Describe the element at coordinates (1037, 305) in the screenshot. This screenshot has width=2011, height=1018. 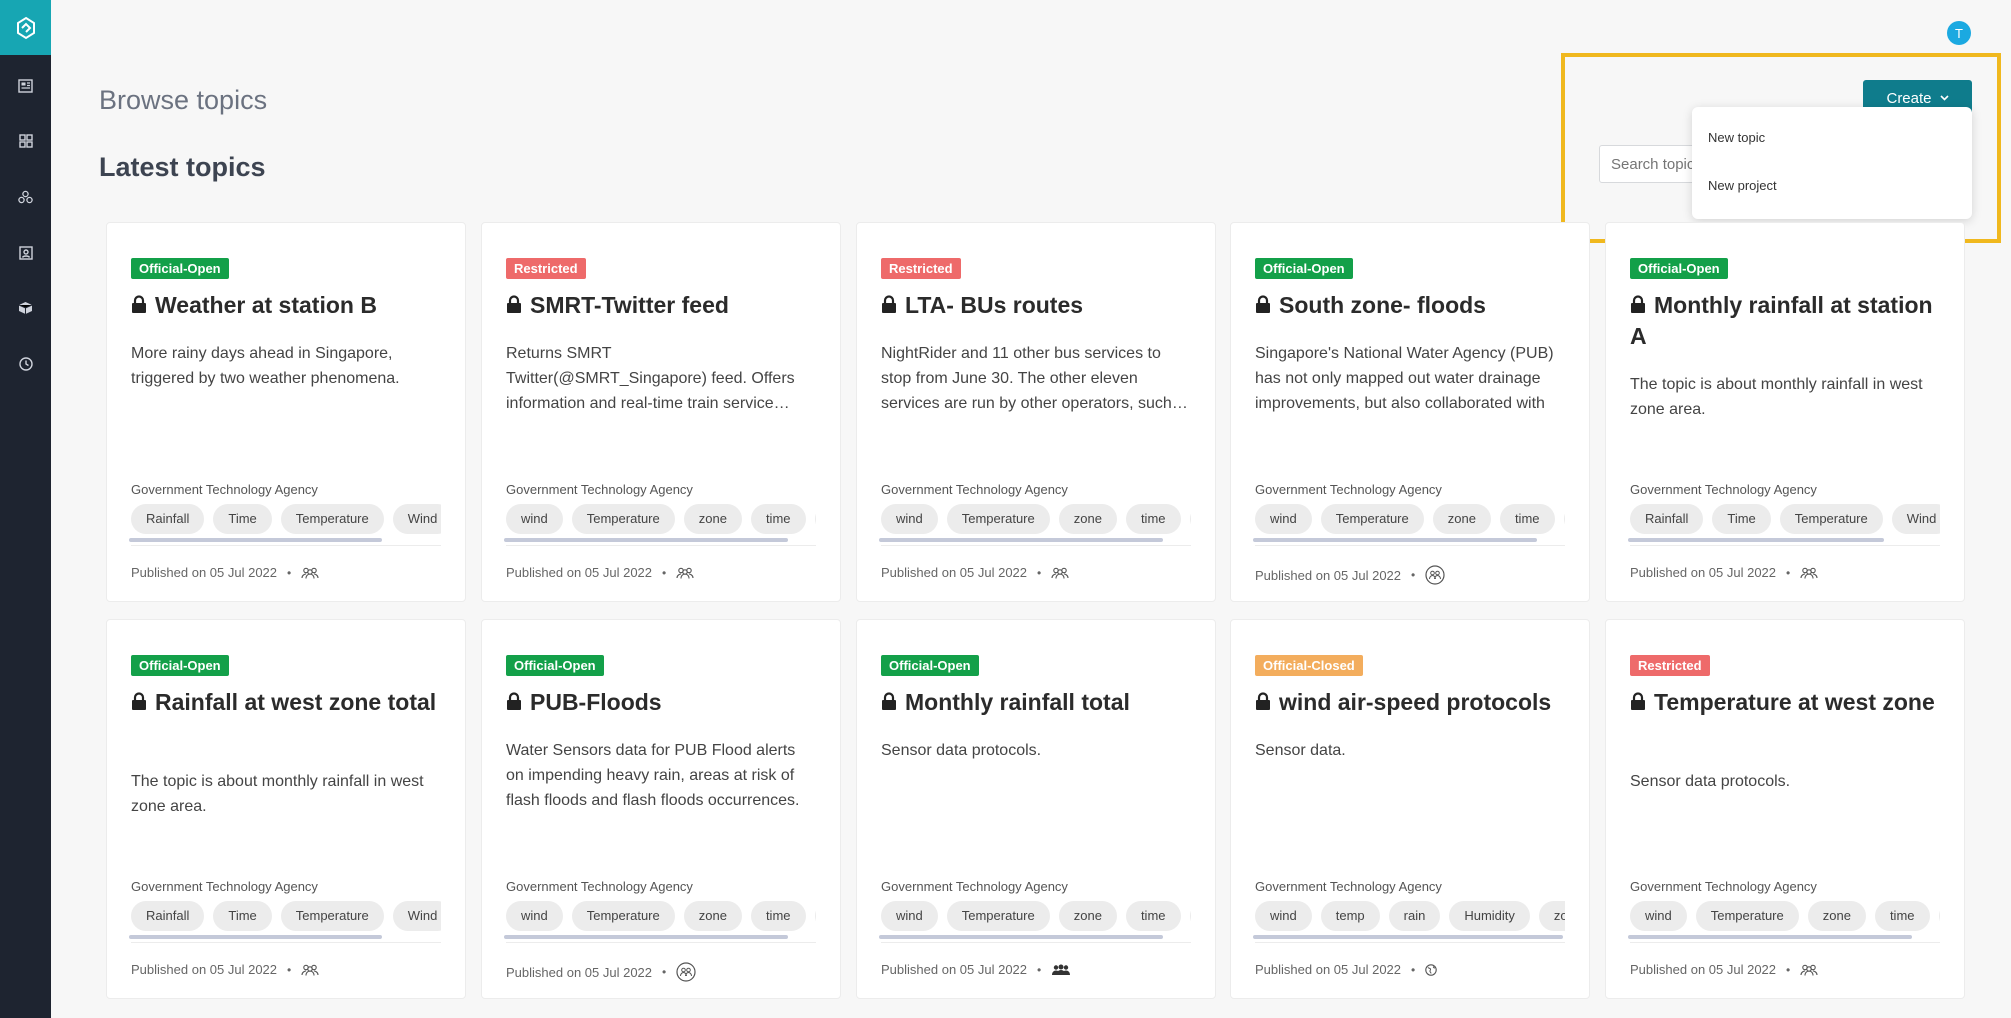
I see `topic-title: LTA- BUs routes` at that location.